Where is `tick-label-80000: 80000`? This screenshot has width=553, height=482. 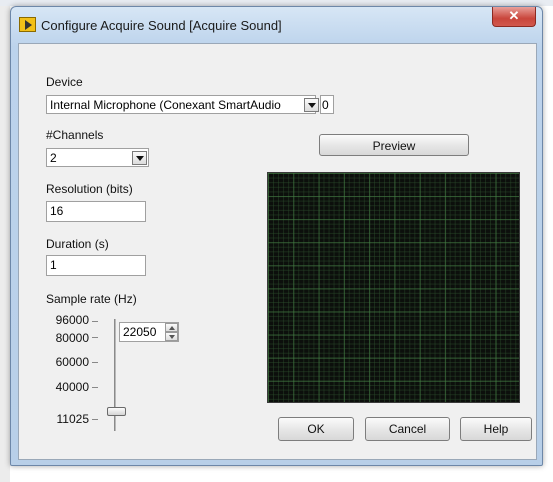
tick-label-80000: 80000 is located at coordinates (72, 338).